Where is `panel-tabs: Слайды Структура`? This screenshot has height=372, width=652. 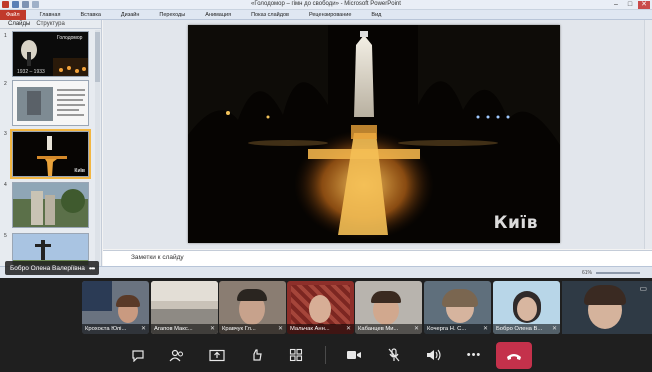
panel-tabs: Слайды Структура is located at coordinates (50, 24).